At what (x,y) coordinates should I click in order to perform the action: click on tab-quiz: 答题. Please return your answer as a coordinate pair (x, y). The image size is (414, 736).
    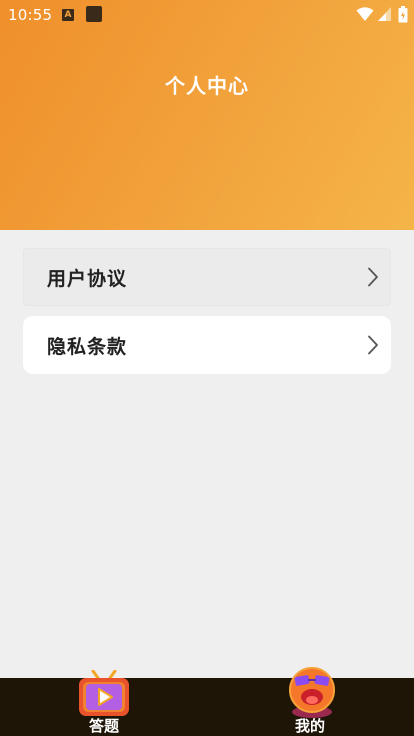
    Looking at the image, I should click on (104, 703).